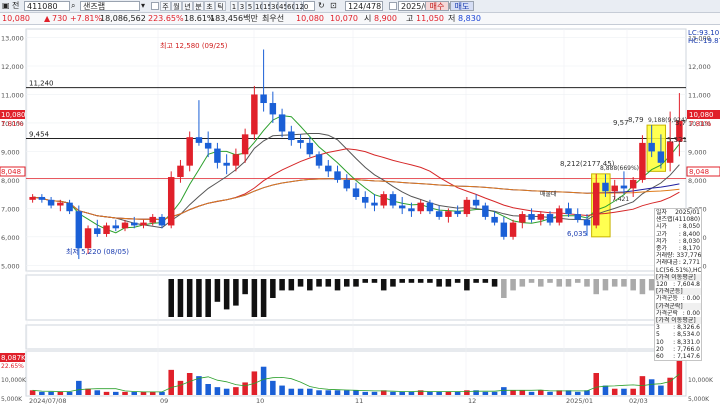 Image resolution: width=720 pixels, height=407 pixels. Describe the element at coordinates (75, 6) in the screenshot. I see `search-icon: ⌕` at that location.